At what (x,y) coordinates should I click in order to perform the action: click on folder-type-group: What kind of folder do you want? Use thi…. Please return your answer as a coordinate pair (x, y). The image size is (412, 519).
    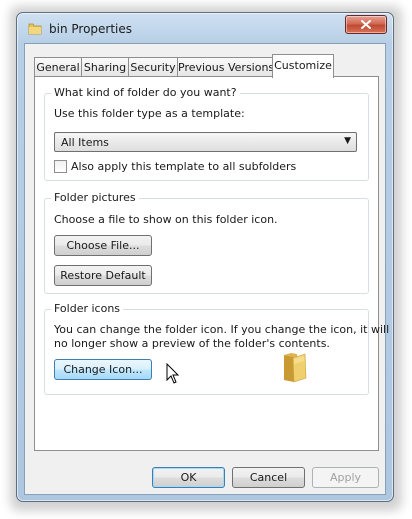
    Looking at the image, I should click on (206, 133).